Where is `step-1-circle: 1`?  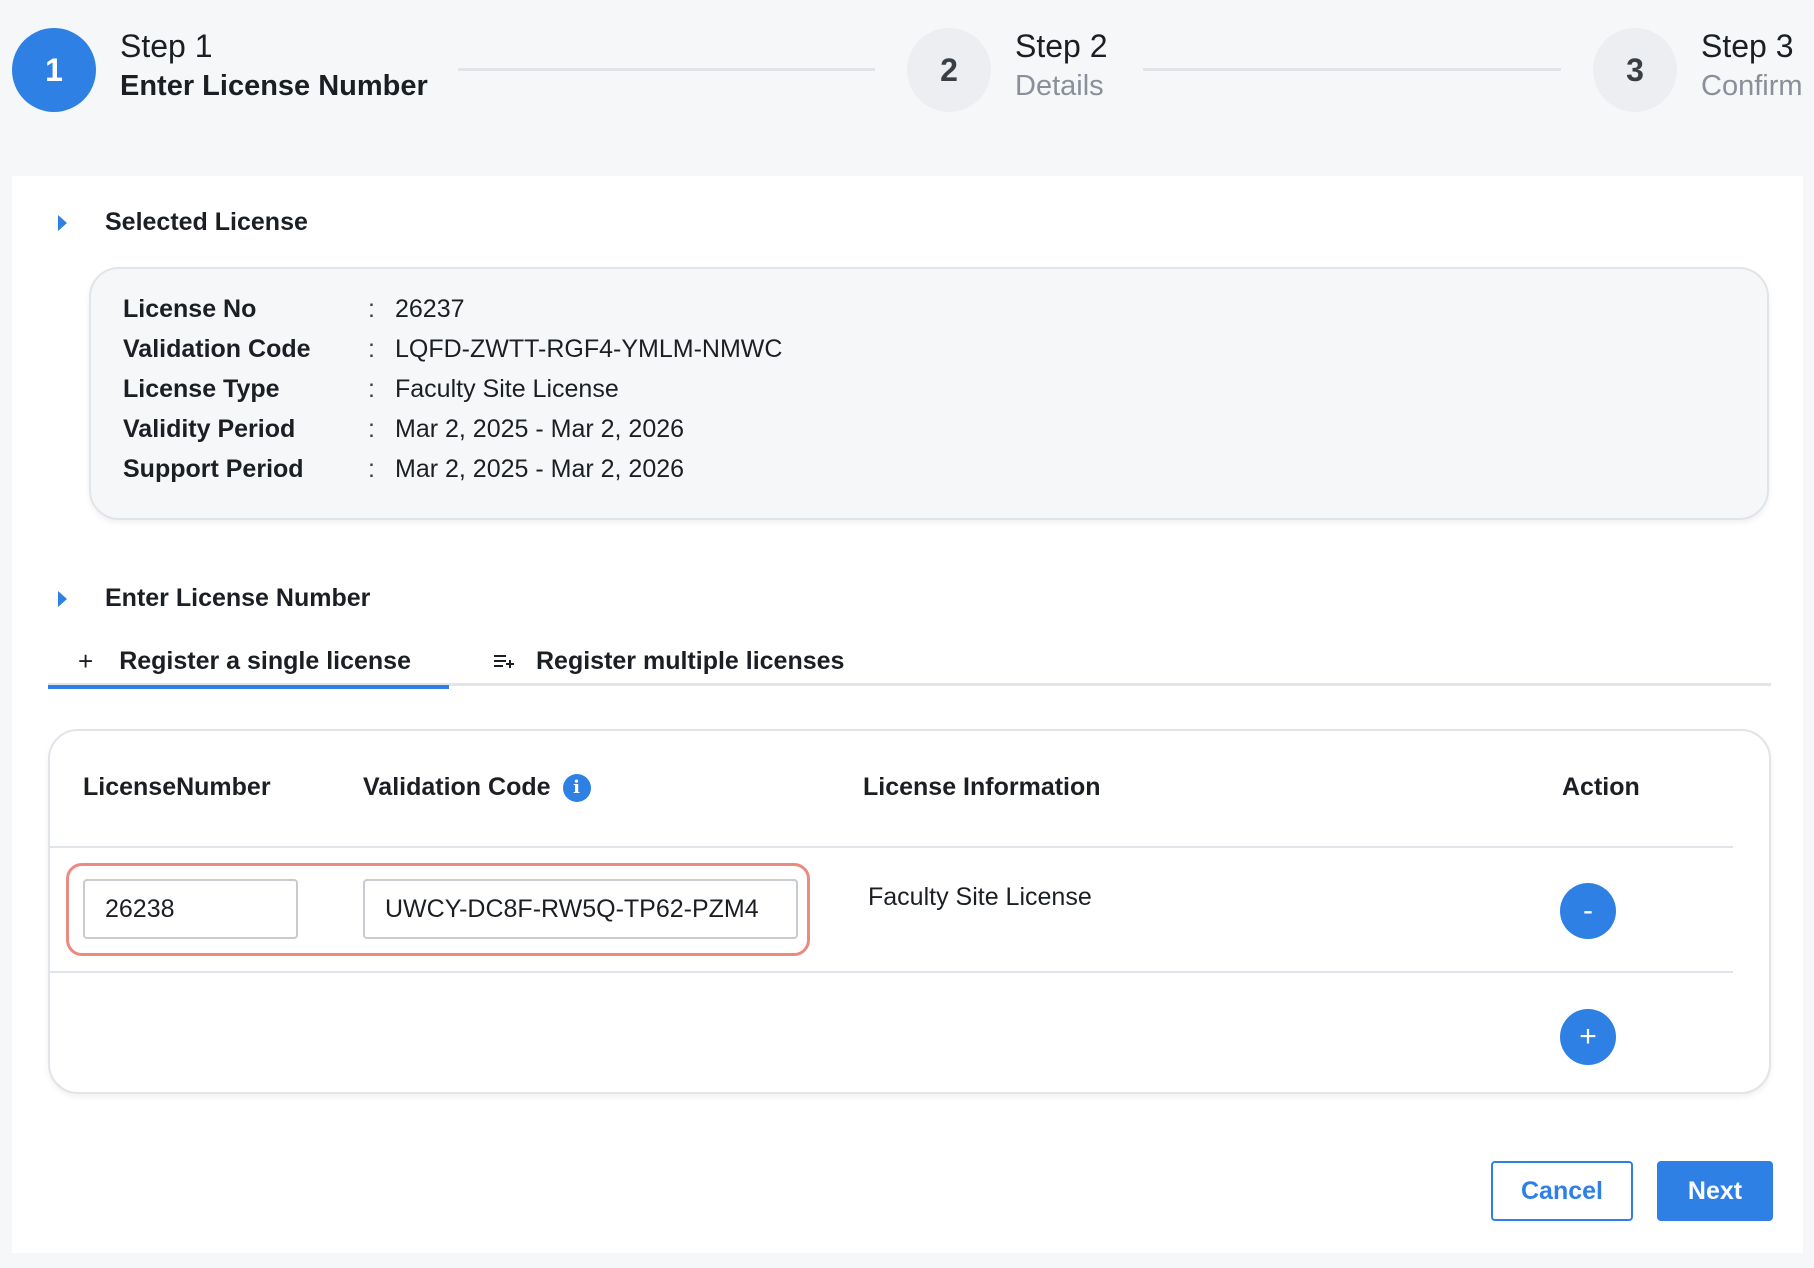 step-1-circle: 1 is located at coordinates (54, 70).